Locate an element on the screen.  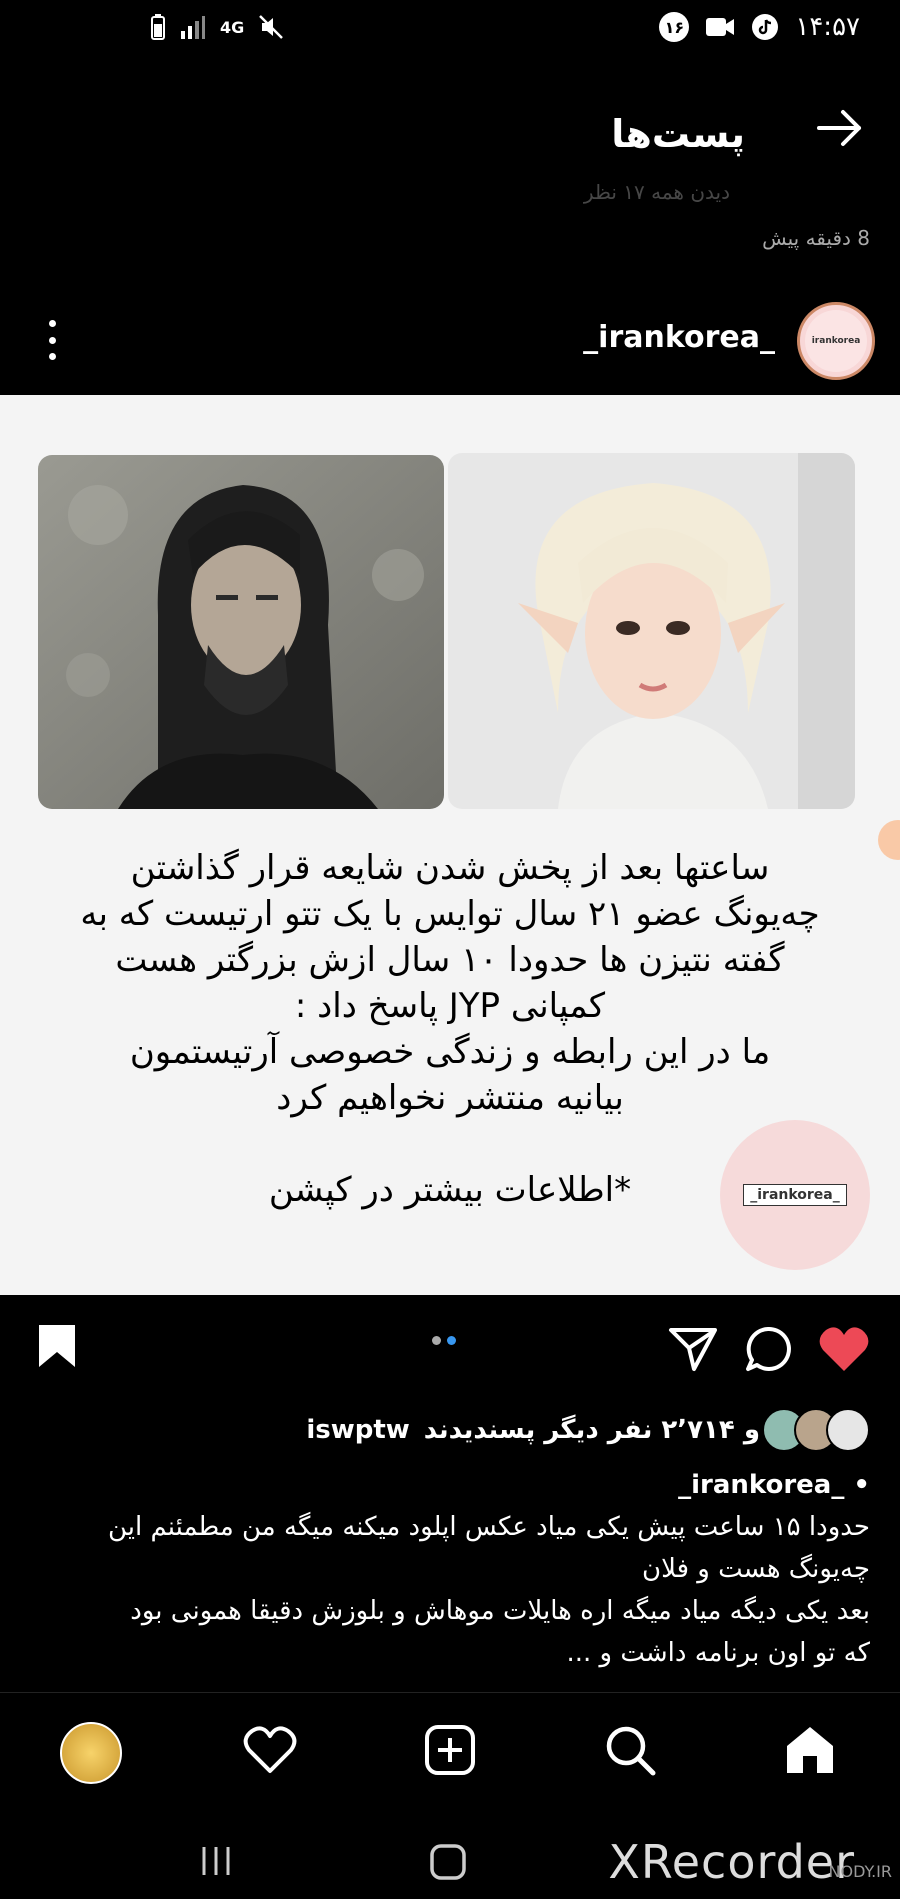
image-caption-line: بیانیه منتشر نخواهیم کرد is located at coordinates (450, 1098).